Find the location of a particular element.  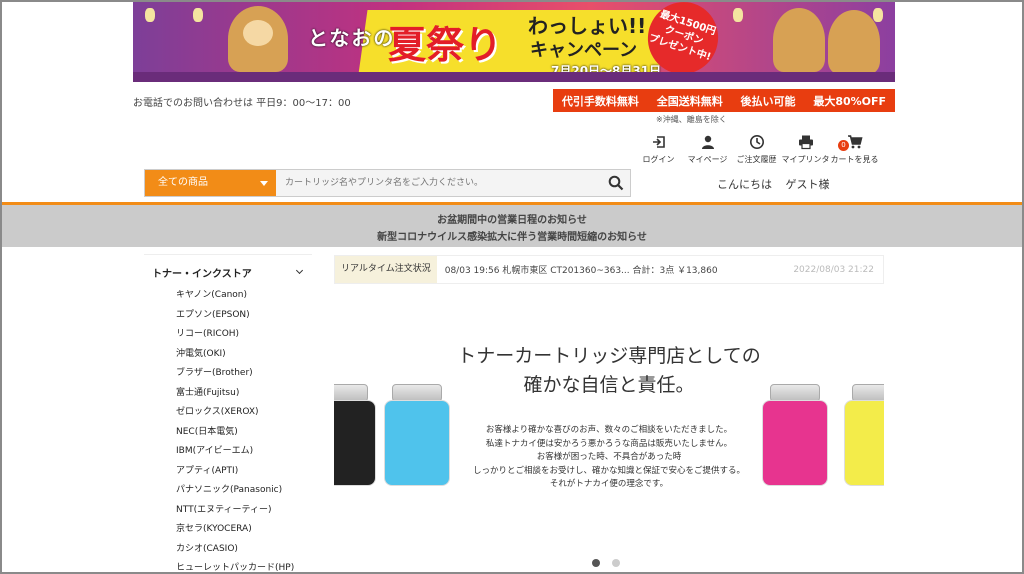

hero-body-line: それがトナカイ便の理念です。 is located at coordinates (609, 484).